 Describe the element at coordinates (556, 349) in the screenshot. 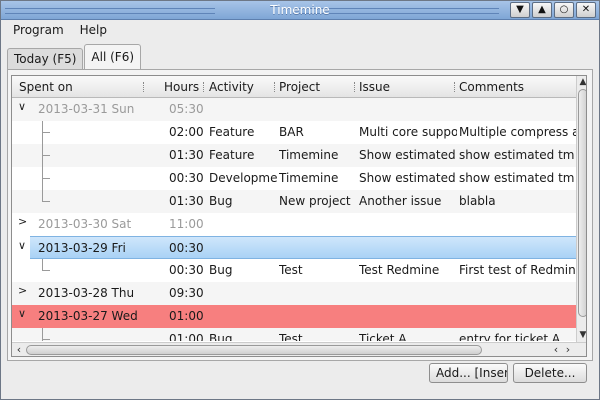

I see `scroll-left-icon-2: ‹` at that location.